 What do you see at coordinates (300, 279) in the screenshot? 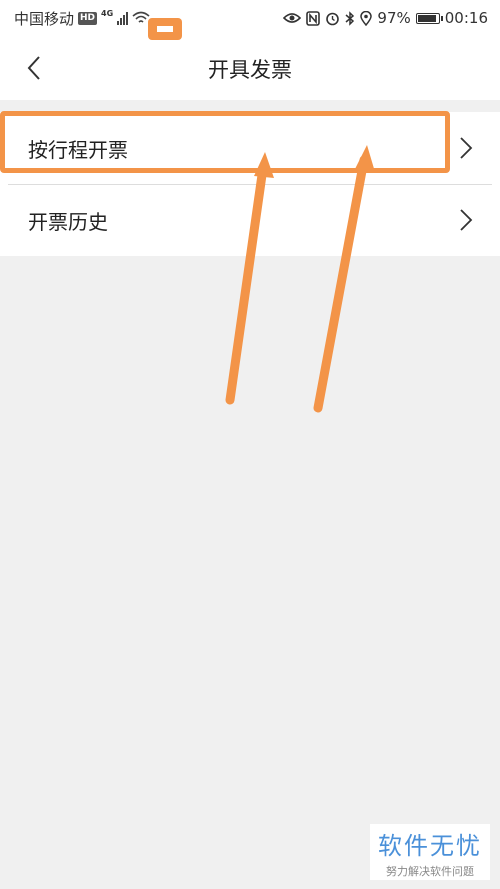
I see `annotation-arrows` at bounding box center [300, 279].